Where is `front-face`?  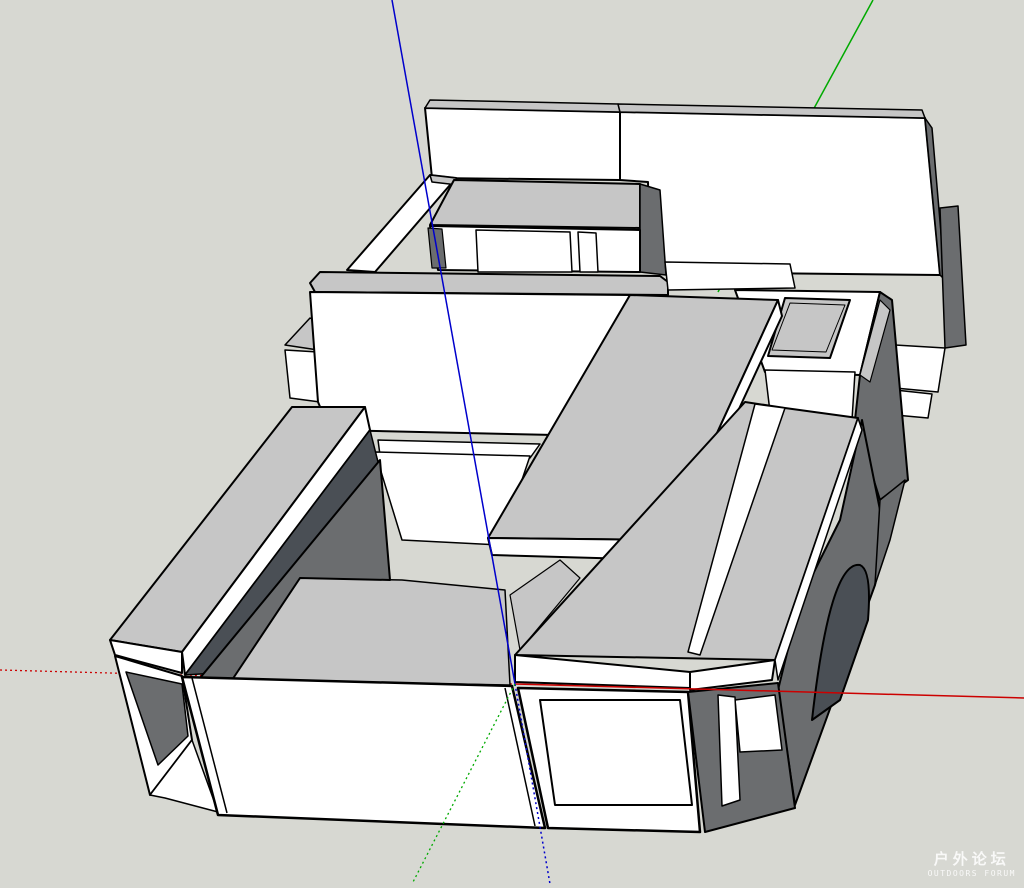 front-face is located at coordinates (488, 754).